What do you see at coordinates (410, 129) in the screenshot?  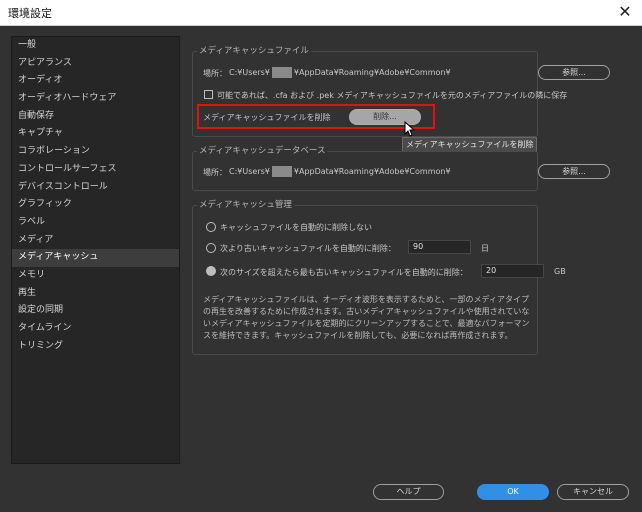 I see `mouse-cursor-icon` at bounding box center [410, 129].